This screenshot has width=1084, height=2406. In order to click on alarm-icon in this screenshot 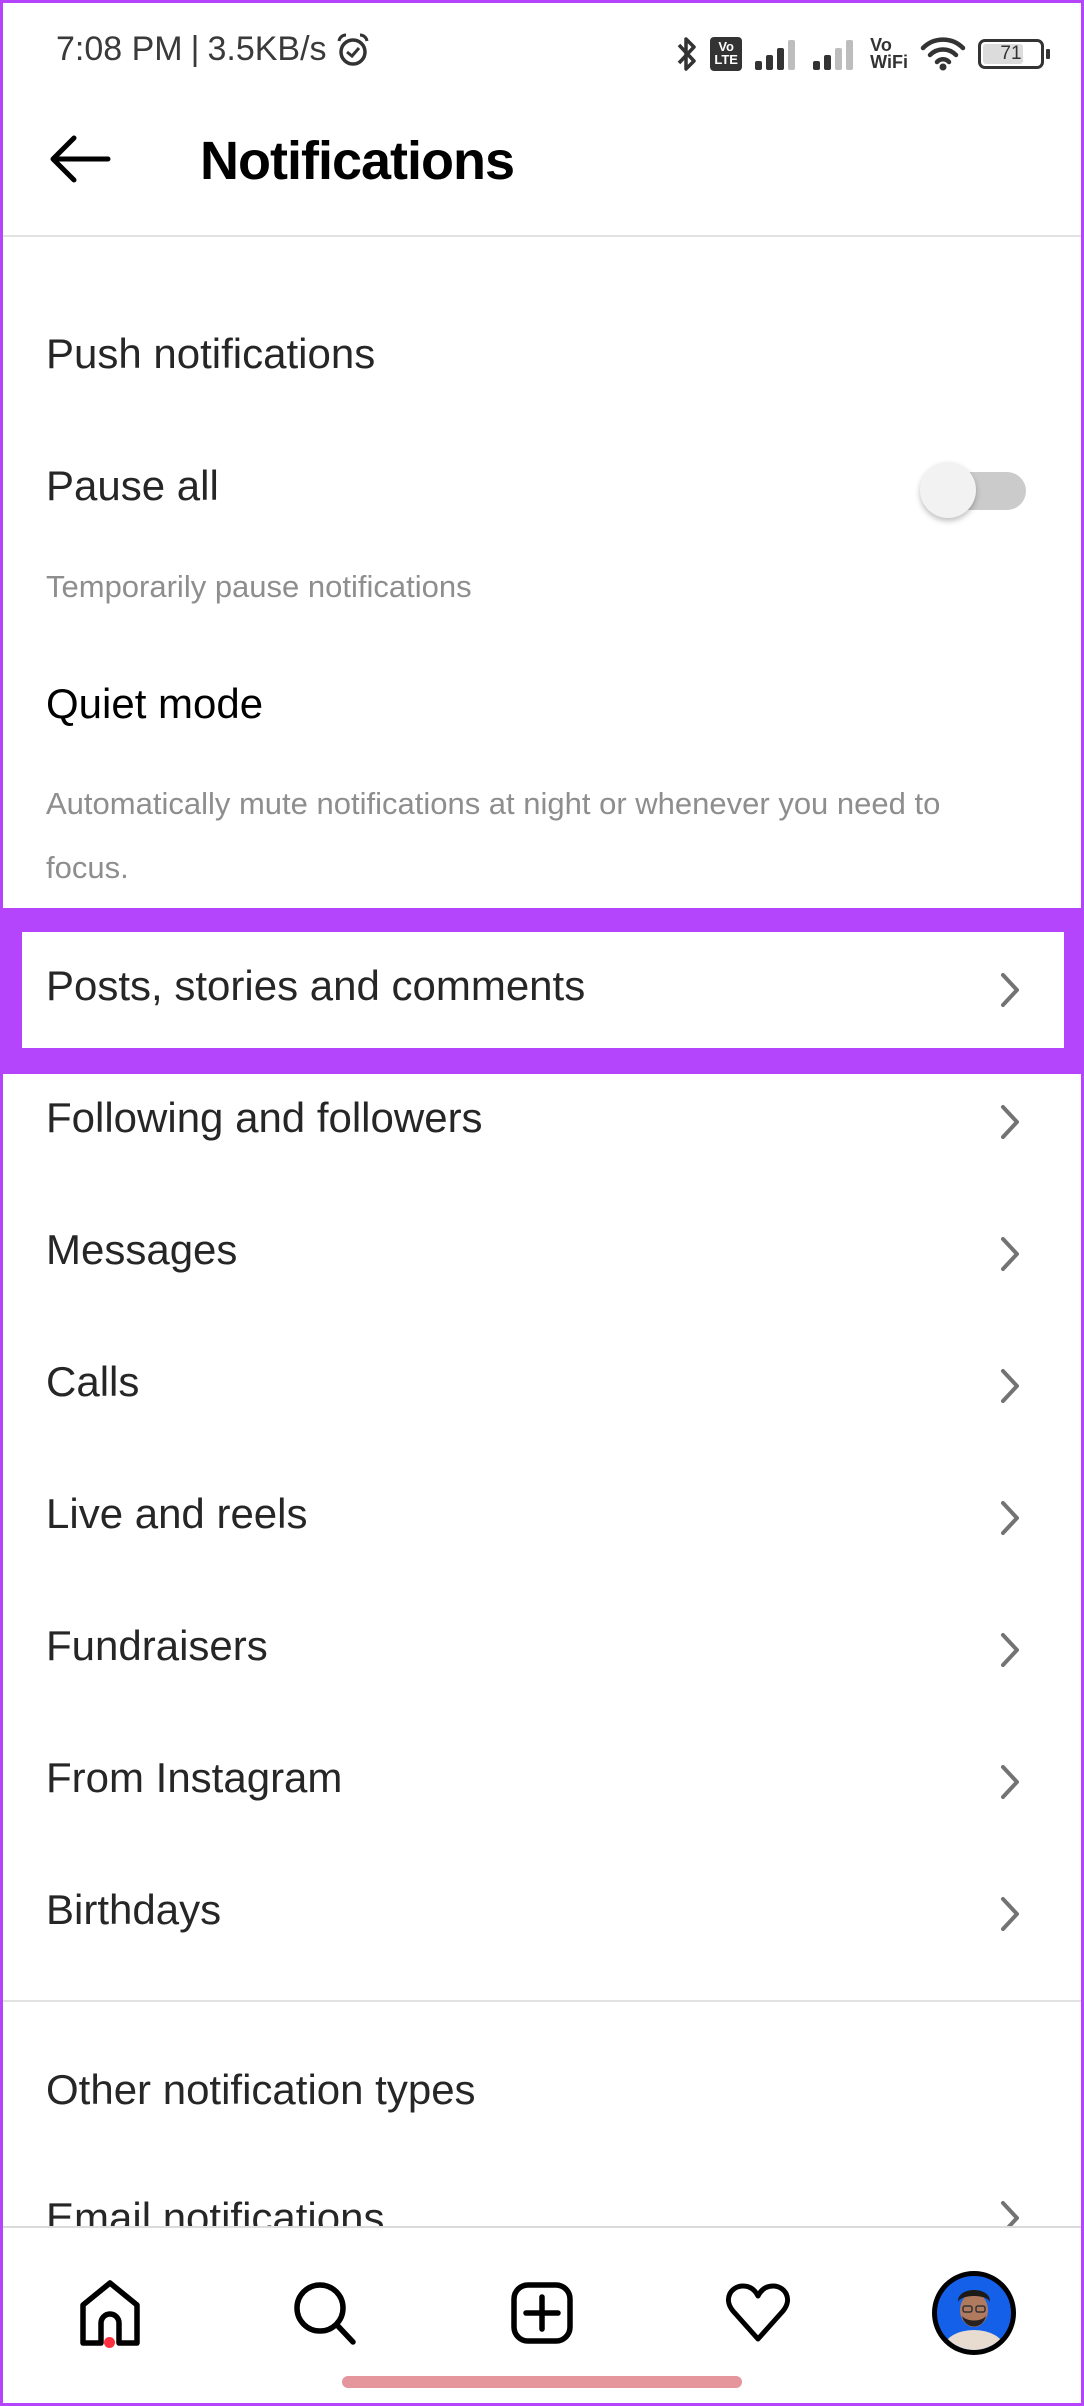, I will do `click(353, 49)`.